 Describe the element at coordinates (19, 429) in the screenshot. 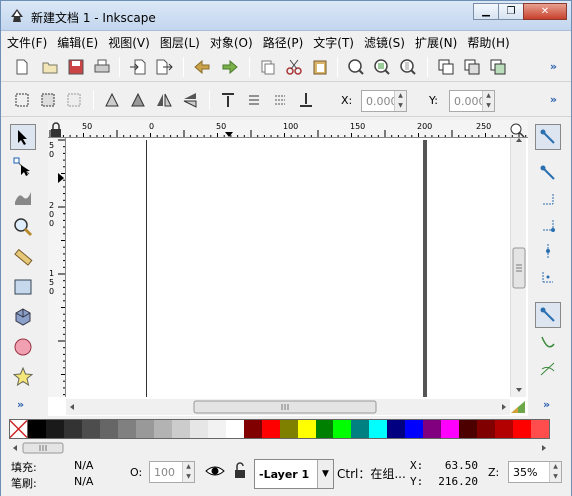

I see `no-paint-swatch` at that location.